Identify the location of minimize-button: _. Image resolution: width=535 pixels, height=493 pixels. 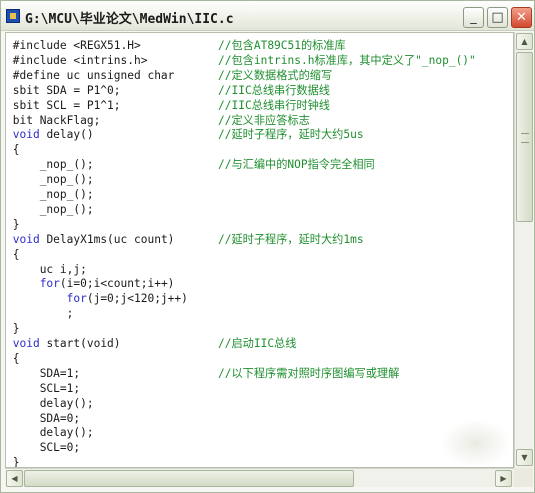
(473, 17).